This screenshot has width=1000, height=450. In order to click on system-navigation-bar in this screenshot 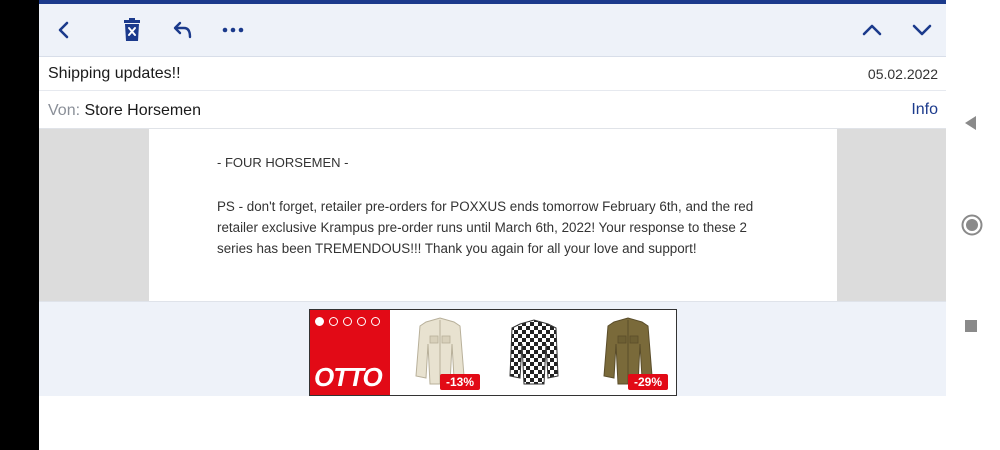, I will do `click(973, 225)`.